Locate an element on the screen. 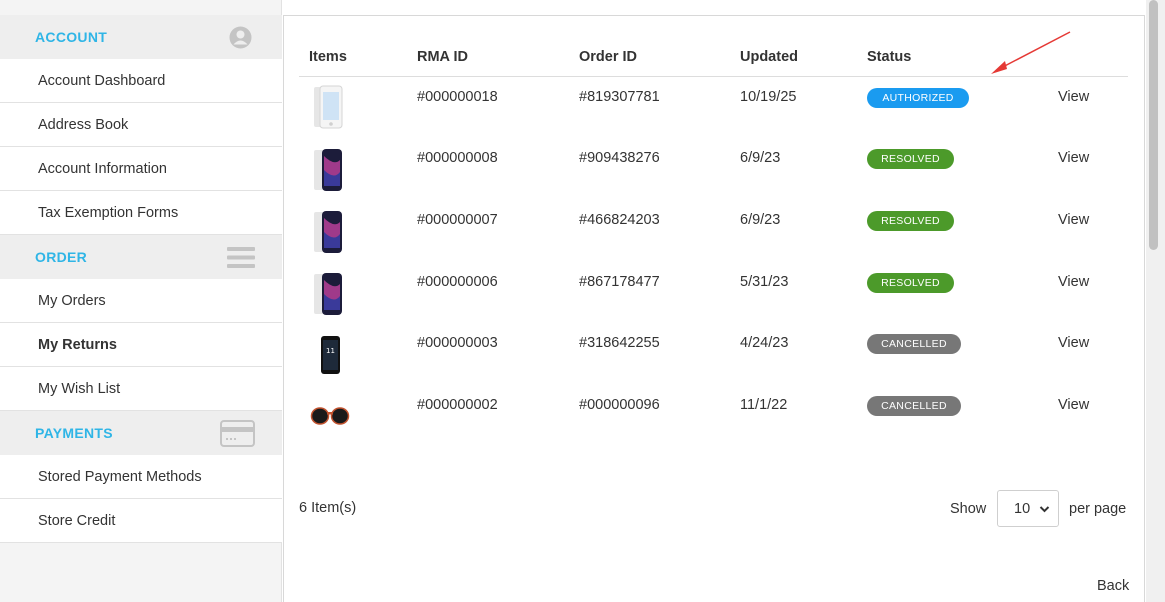 Image resolution: width=1165 pixels, height=602 pixels. sidebar-item-my-wish-list: My Wish List is located at coordinates (141, 389).